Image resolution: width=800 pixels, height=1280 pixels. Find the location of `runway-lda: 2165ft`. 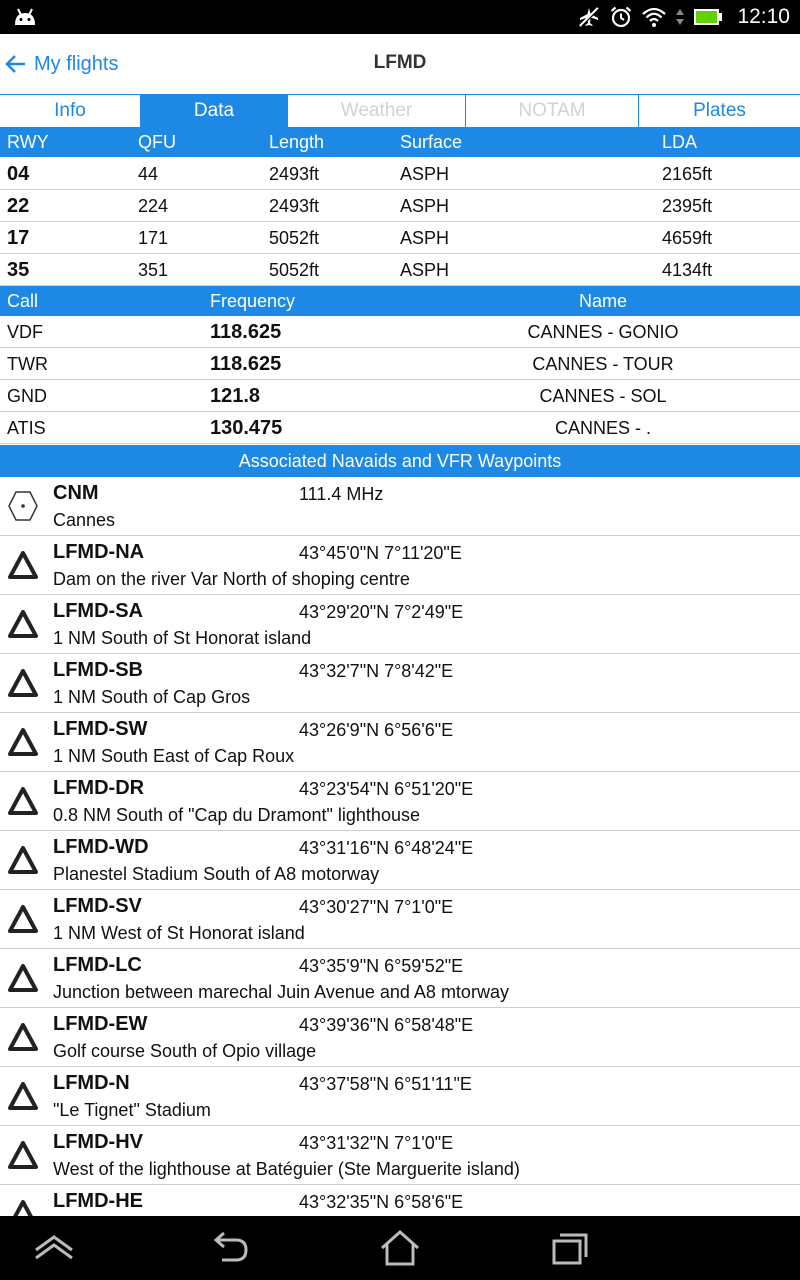

runway-lda: 2165ft is located at coordinates (687, 174).